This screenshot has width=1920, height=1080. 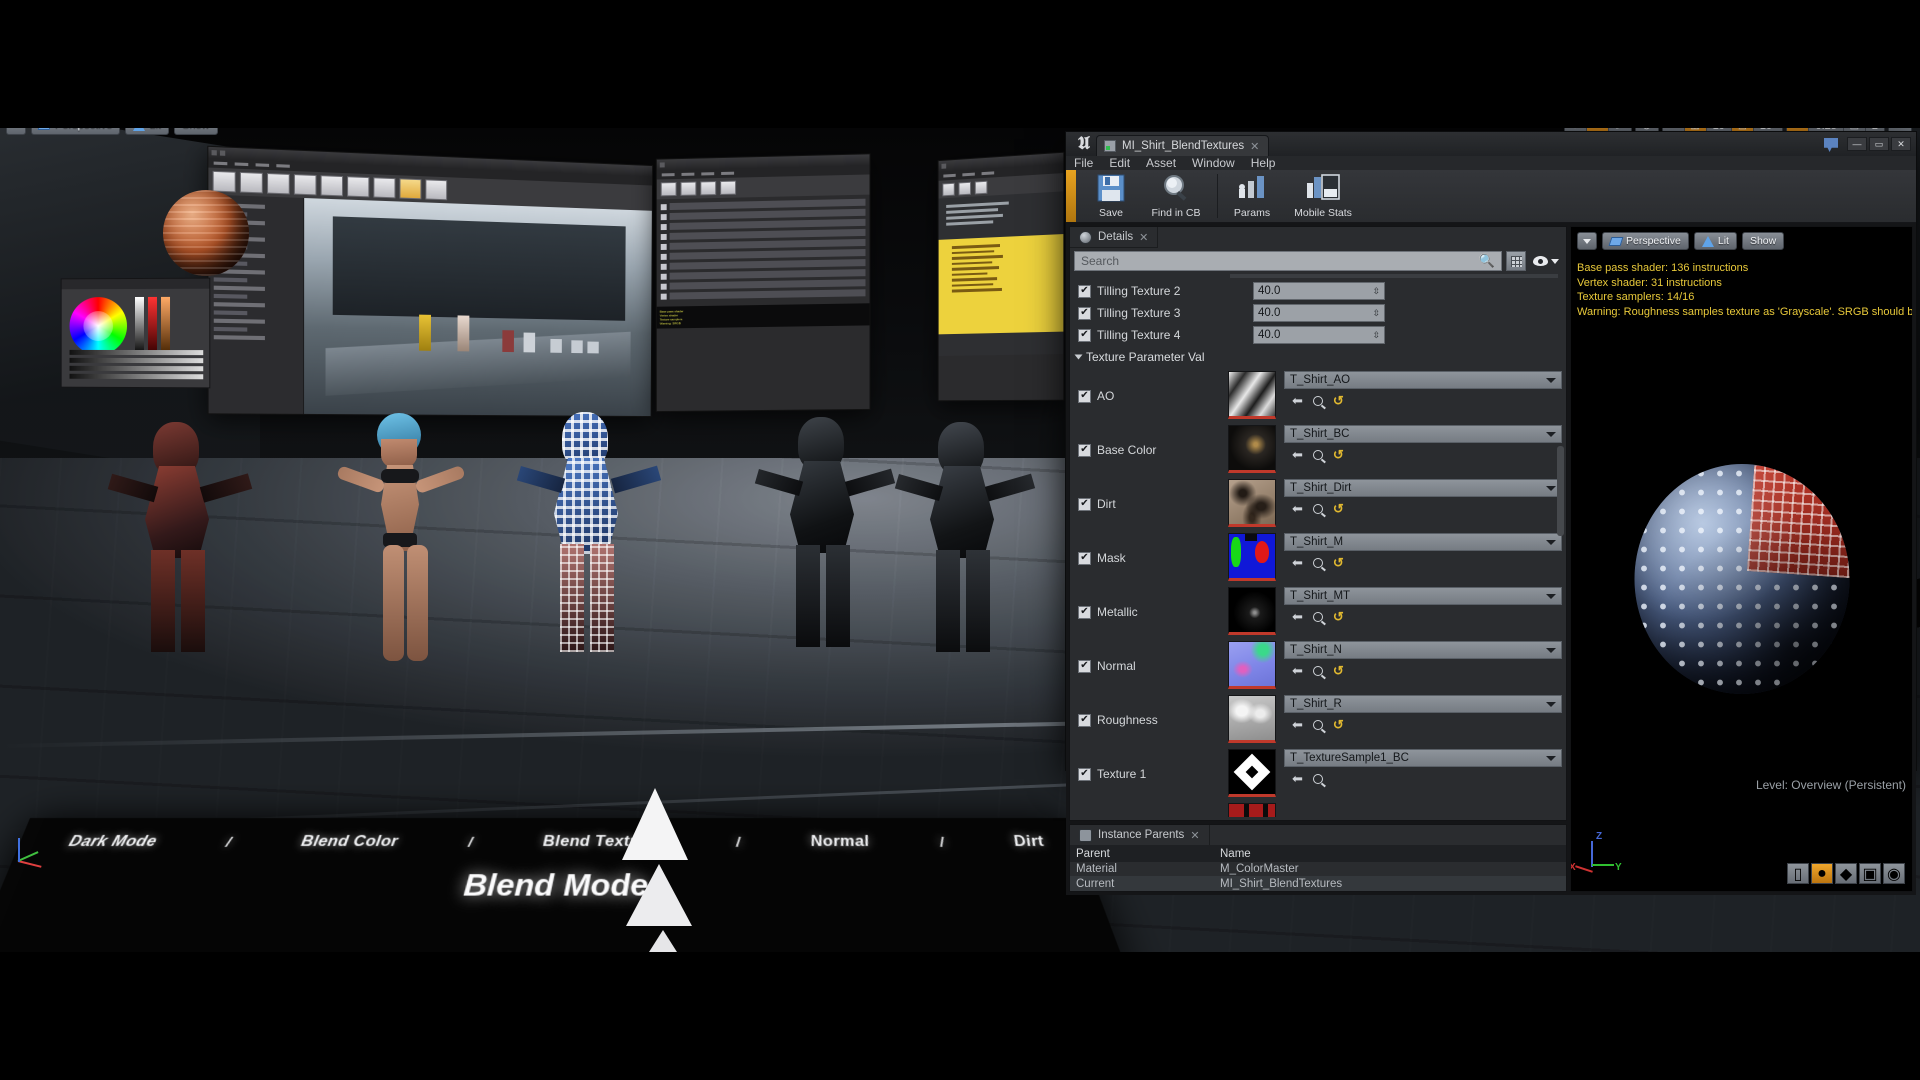 I want to click on viewport-lit-button: Lit, so click(x=147, y=131).